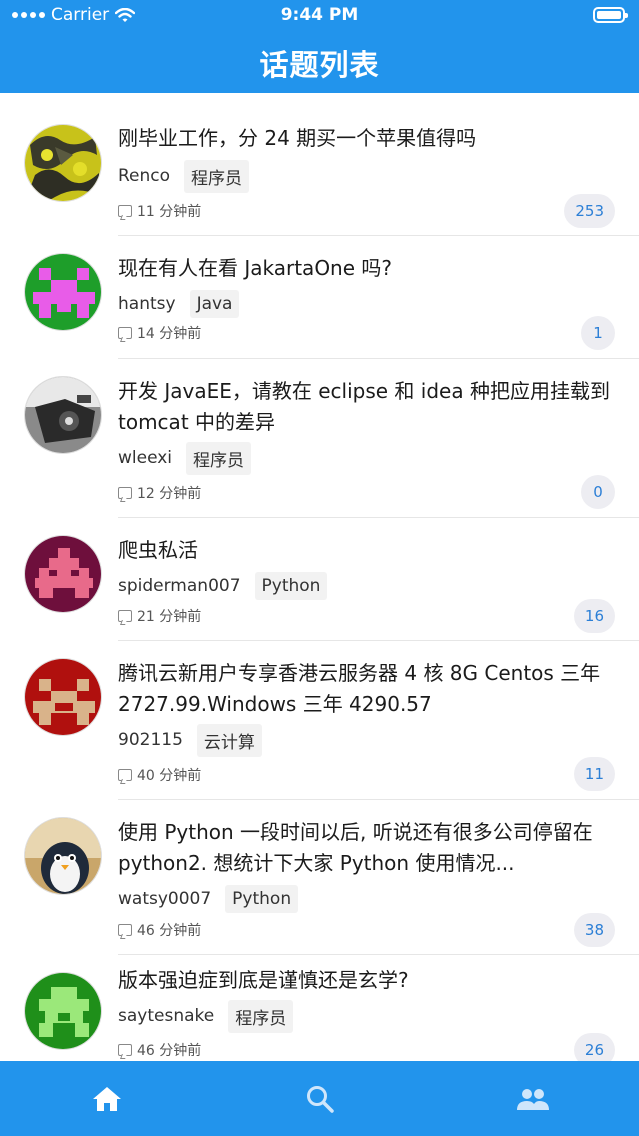  What do you see at coordinates (368, 268) in the screenshot?
I see `topic-title: 现在有人在看 JakartaOne 吗?` at bounding box center [368, 268].